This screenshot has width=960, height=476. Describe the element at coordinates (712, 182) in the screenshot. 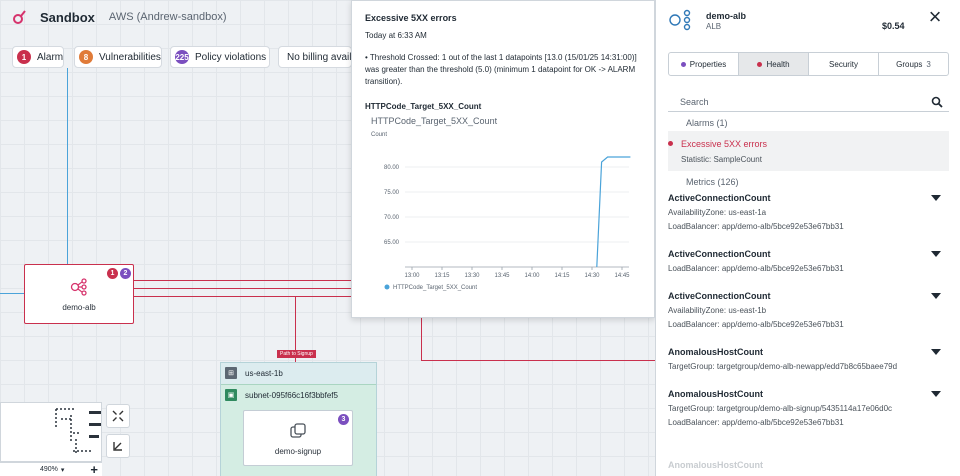

I see `metrics-header: Metrics (126)` at that location.